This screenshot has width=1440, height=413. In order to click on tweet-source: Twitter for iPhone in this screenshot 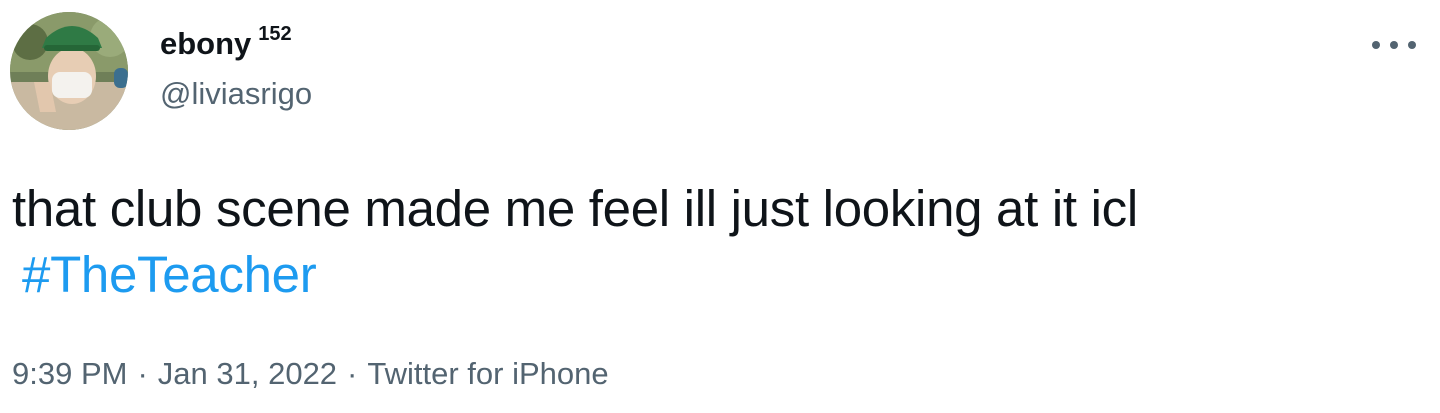, I will do `click(487, 373)`.